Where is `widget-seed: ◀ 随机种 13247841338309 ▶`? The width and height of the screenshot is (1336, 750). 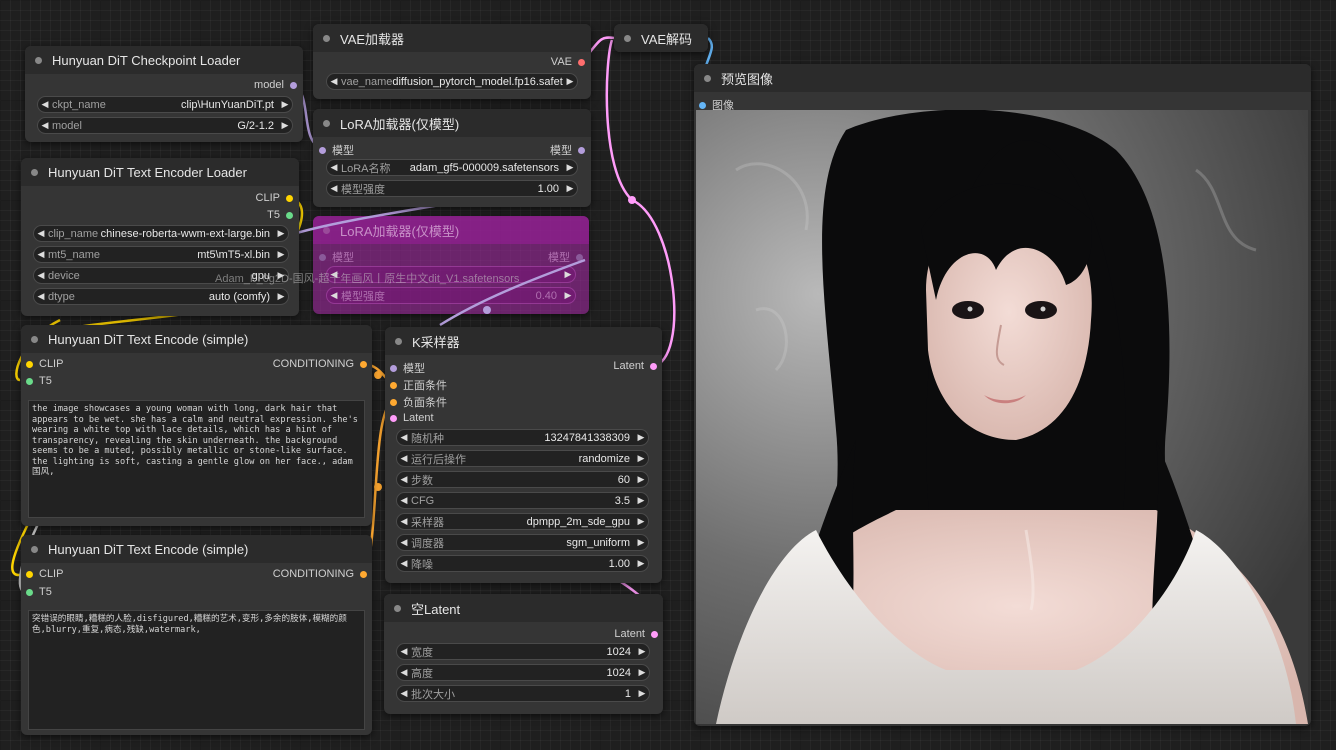 widget-seed: ◀ 随机种 13247841338309 ▶ is located at coordinates (522, 437).